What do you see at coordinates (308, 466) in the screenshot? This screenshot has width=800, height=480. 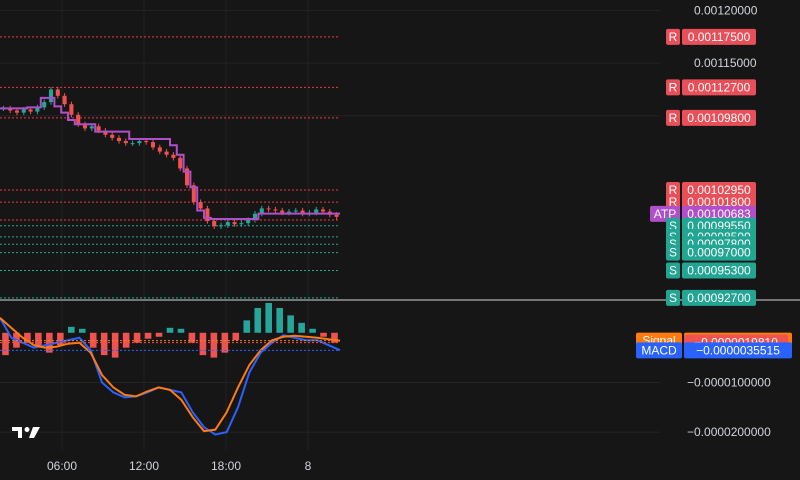 I see `time-tick-label: 8` at bounding box center [308, 466].